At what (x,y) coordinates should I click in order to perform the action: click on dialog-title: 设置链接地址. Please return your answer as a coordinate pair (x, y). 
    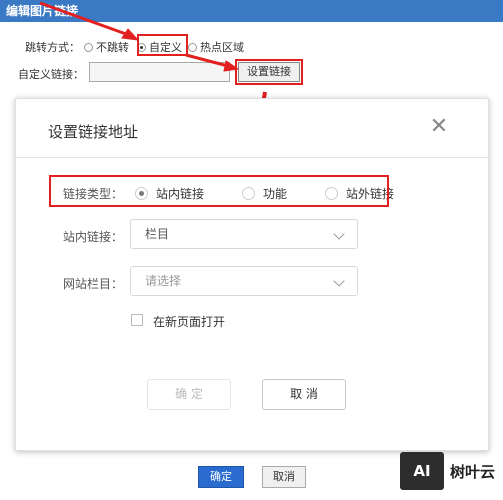
    Looking at the image, I should click on (93, 132).